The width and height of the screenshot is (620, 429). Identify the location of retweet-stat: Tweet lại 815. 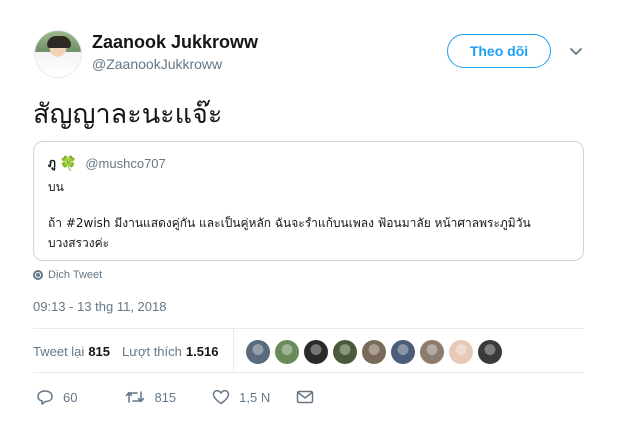
(71, 351).